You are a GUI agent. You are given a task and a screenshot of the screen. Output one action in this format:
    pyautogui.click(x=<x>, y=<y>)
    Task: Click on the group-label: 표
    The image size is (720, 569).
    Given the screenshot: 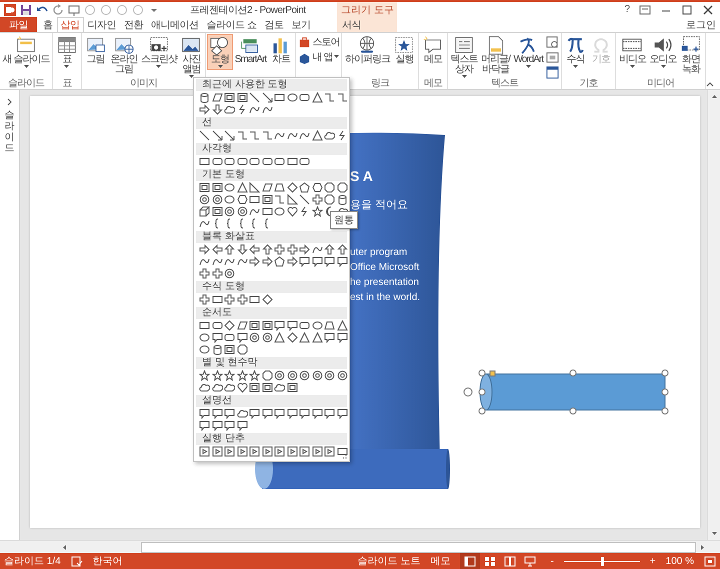 What is the action you would take?
    pyautogui.click(x=67, y=83)
    